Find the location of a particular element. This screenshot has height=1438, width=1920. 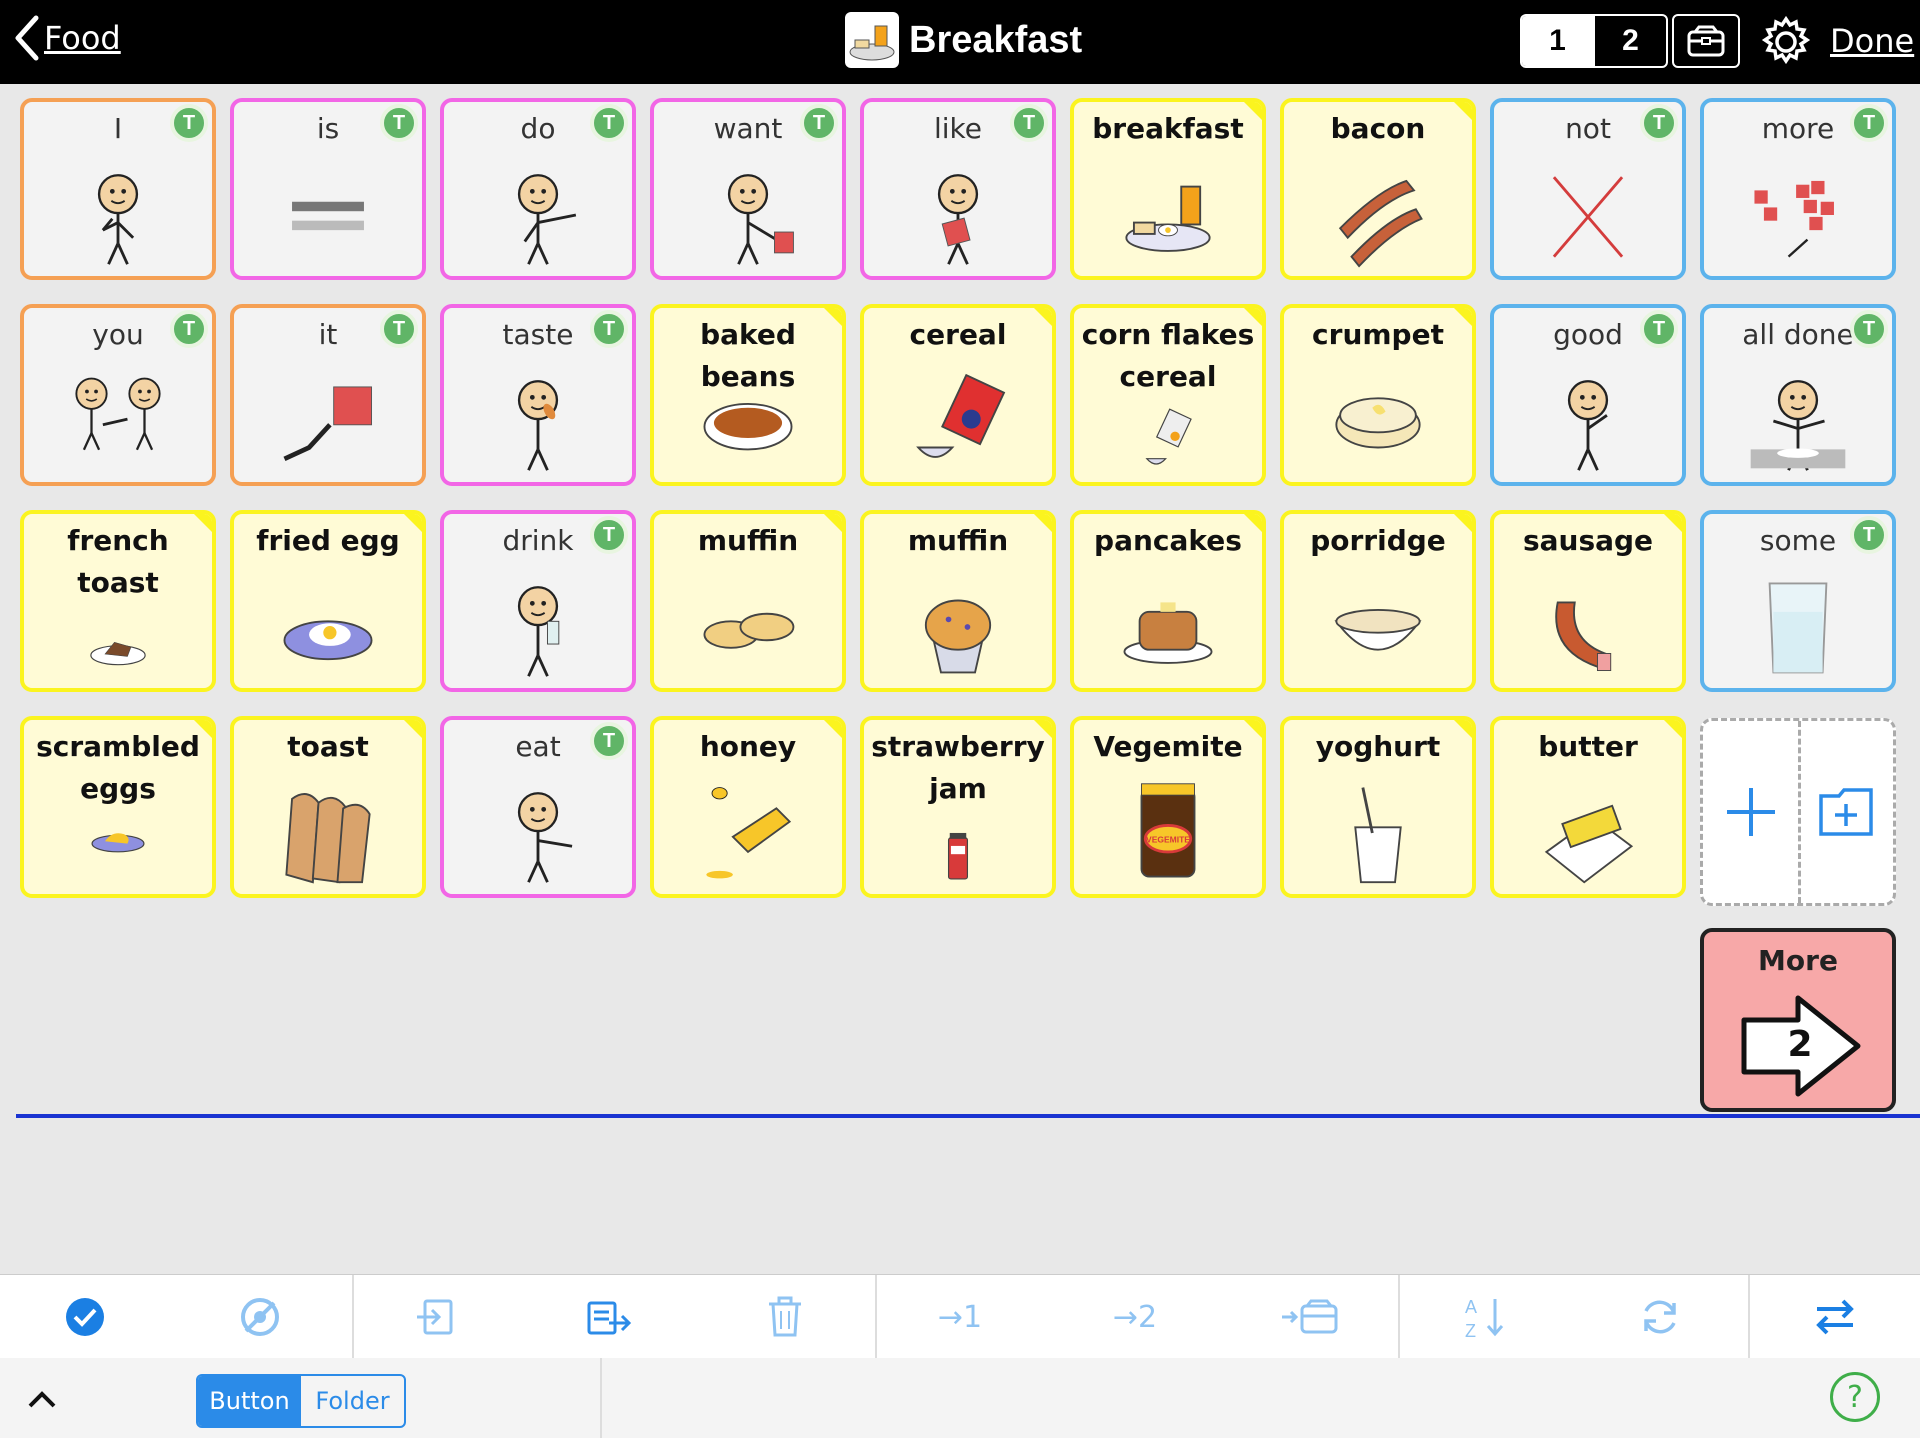

hand-pointing-square-icon is located at coordinates (328, 421).